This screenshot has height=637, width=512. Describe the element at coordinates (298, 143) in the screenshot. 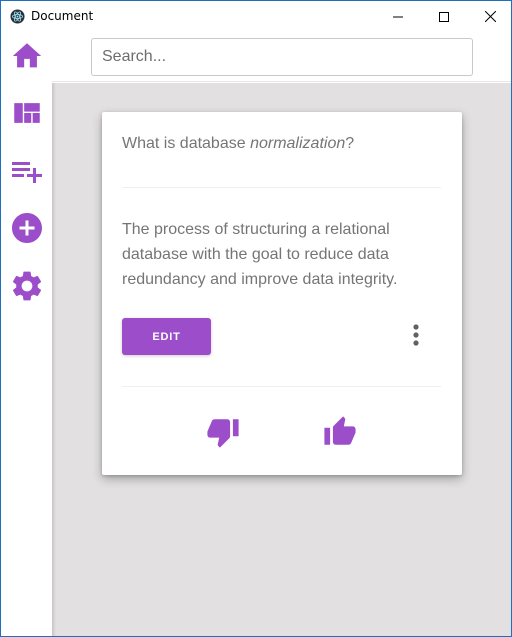

I see `question-emphasis: normalization` at that location.